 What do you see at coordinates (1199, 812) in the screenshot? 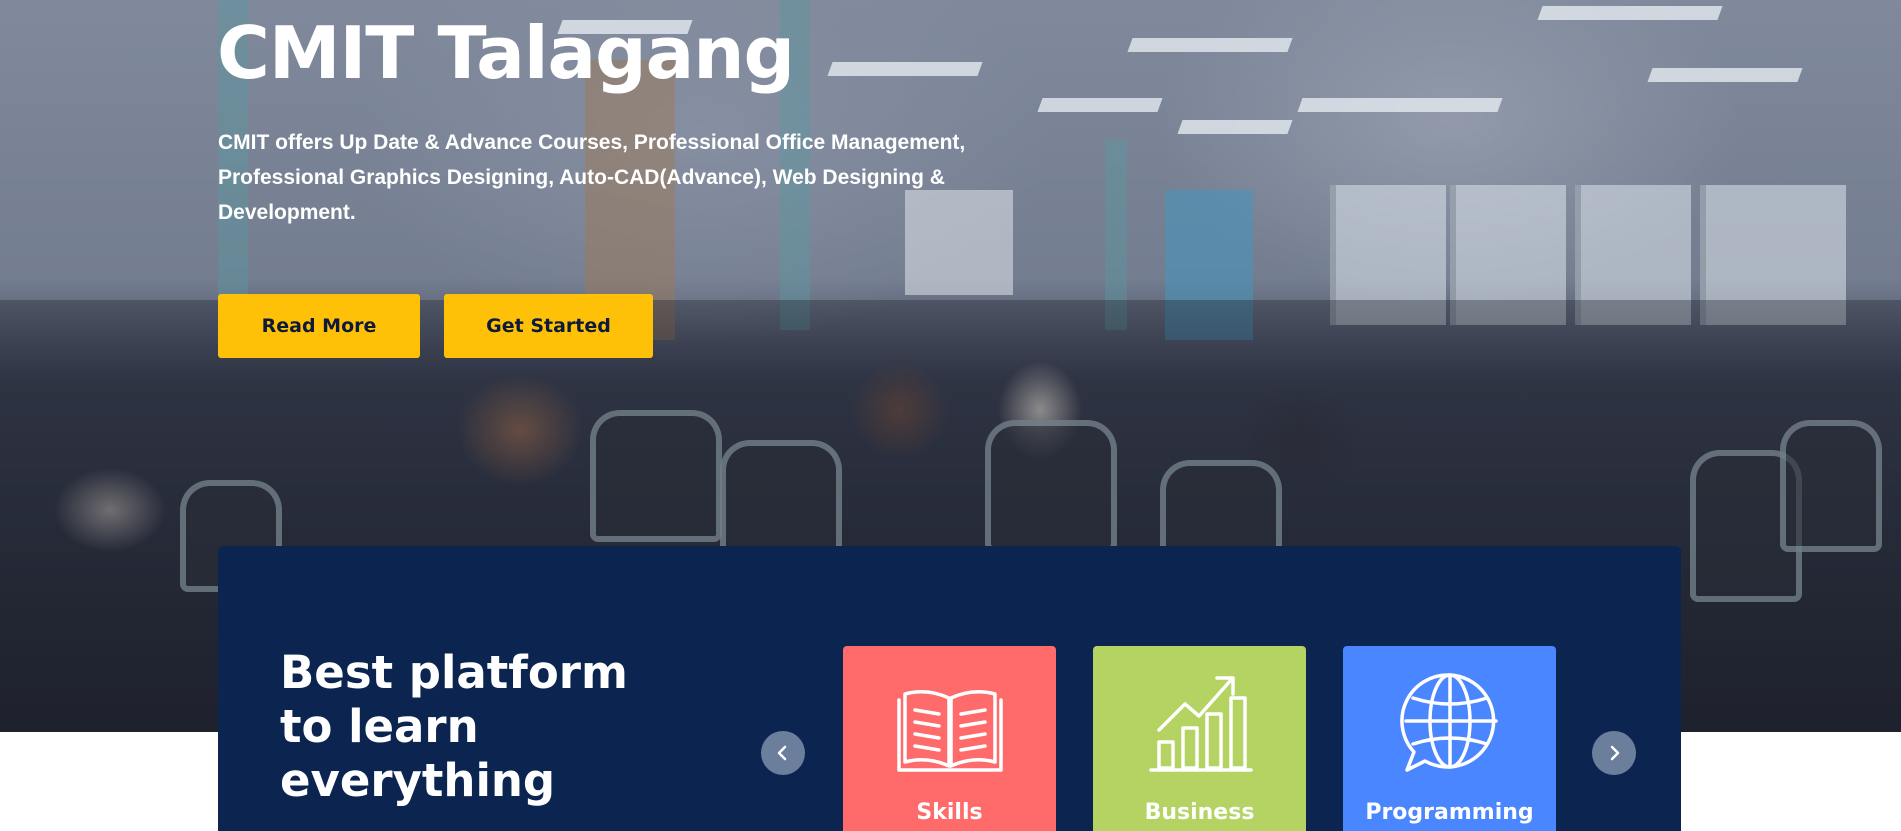
I see `category-label: Business` at bounding box center [1199, 812].